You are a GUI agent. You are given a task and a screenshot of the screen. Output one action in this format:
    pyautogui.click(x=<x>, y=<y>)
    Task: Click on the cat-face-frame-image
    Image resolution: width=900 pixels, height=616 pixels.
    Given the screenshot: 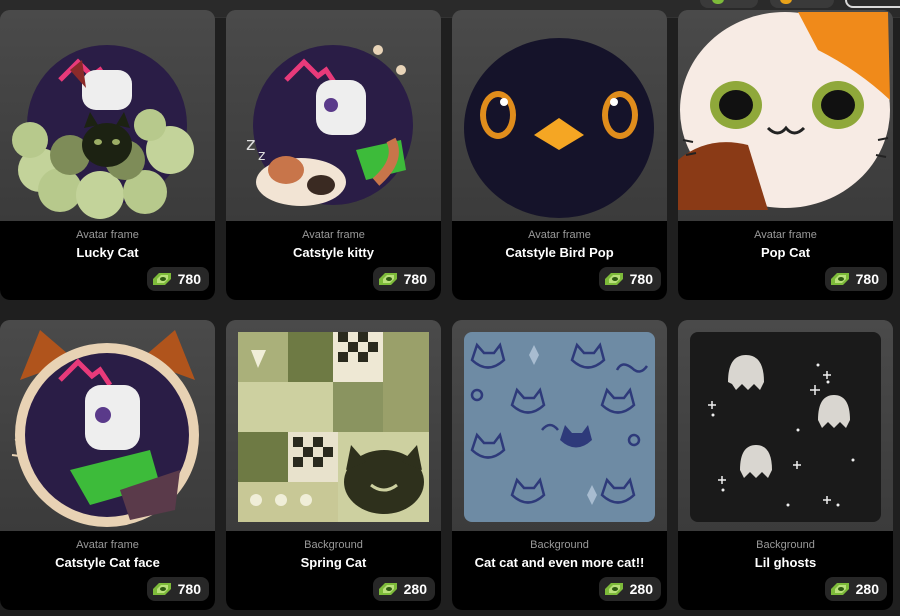 What is the action you would take?
    pyautogui.click(x=107, y=425)
    